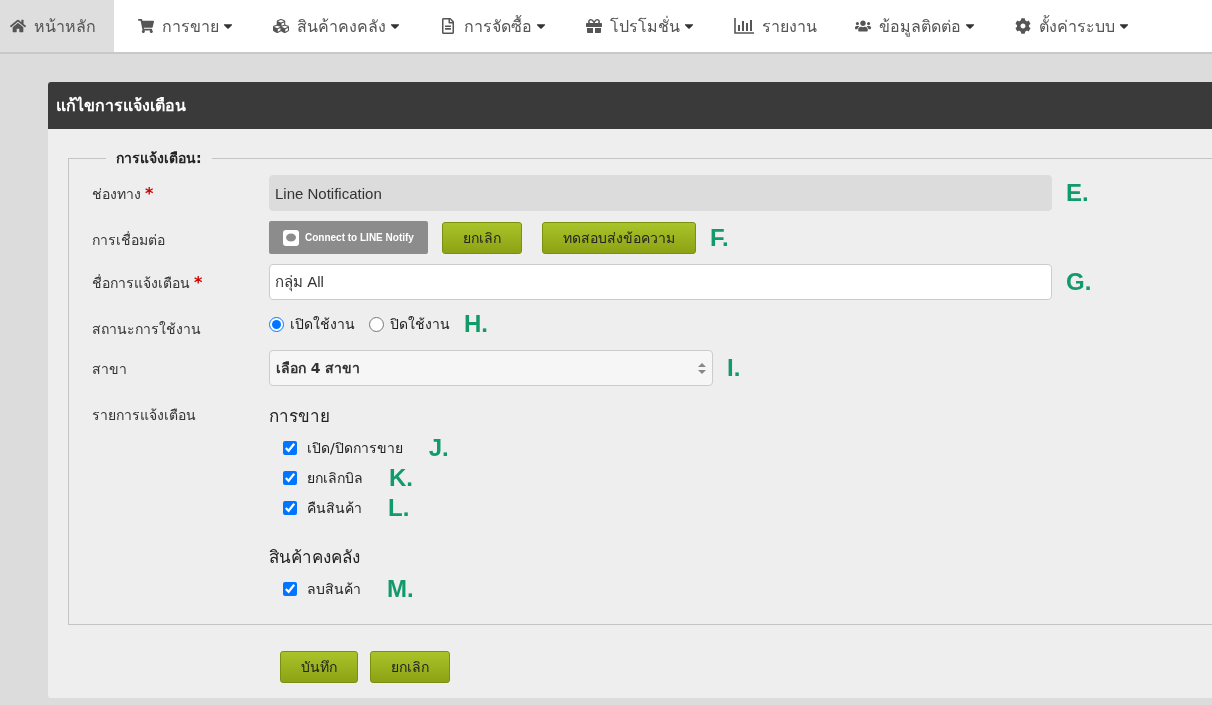 The height and width of the screenshot is (705, 1212). Describe the element at coordinates (147, 329) in the screenshot. I see `field-label: สถานะการใช้งาน` at that location.